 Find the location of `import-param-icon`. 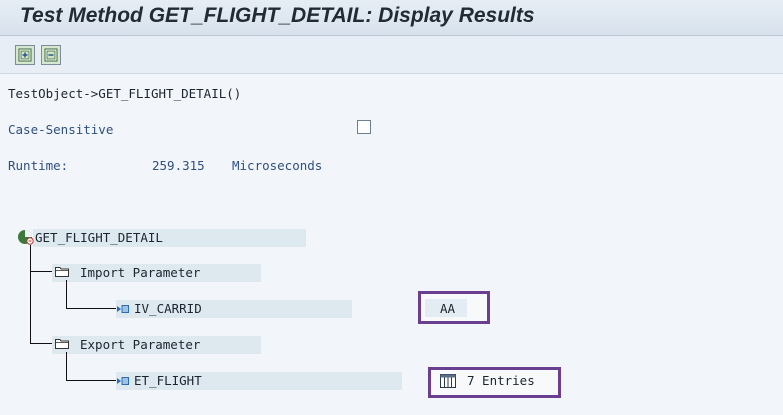

import-param-icon is located at coordinates (123, 309).